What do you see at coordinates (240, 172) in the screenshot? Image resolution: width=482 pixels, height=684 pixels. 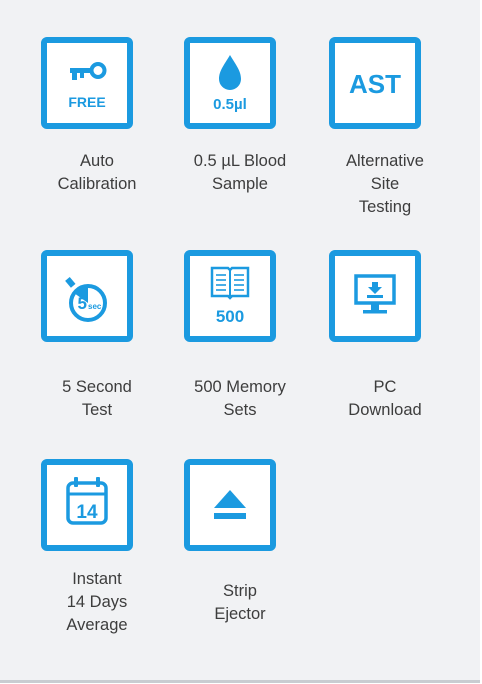 I see `feature-label-blood-sample: 0.5 µL Blood Sample` at bounding box center [240, 172].